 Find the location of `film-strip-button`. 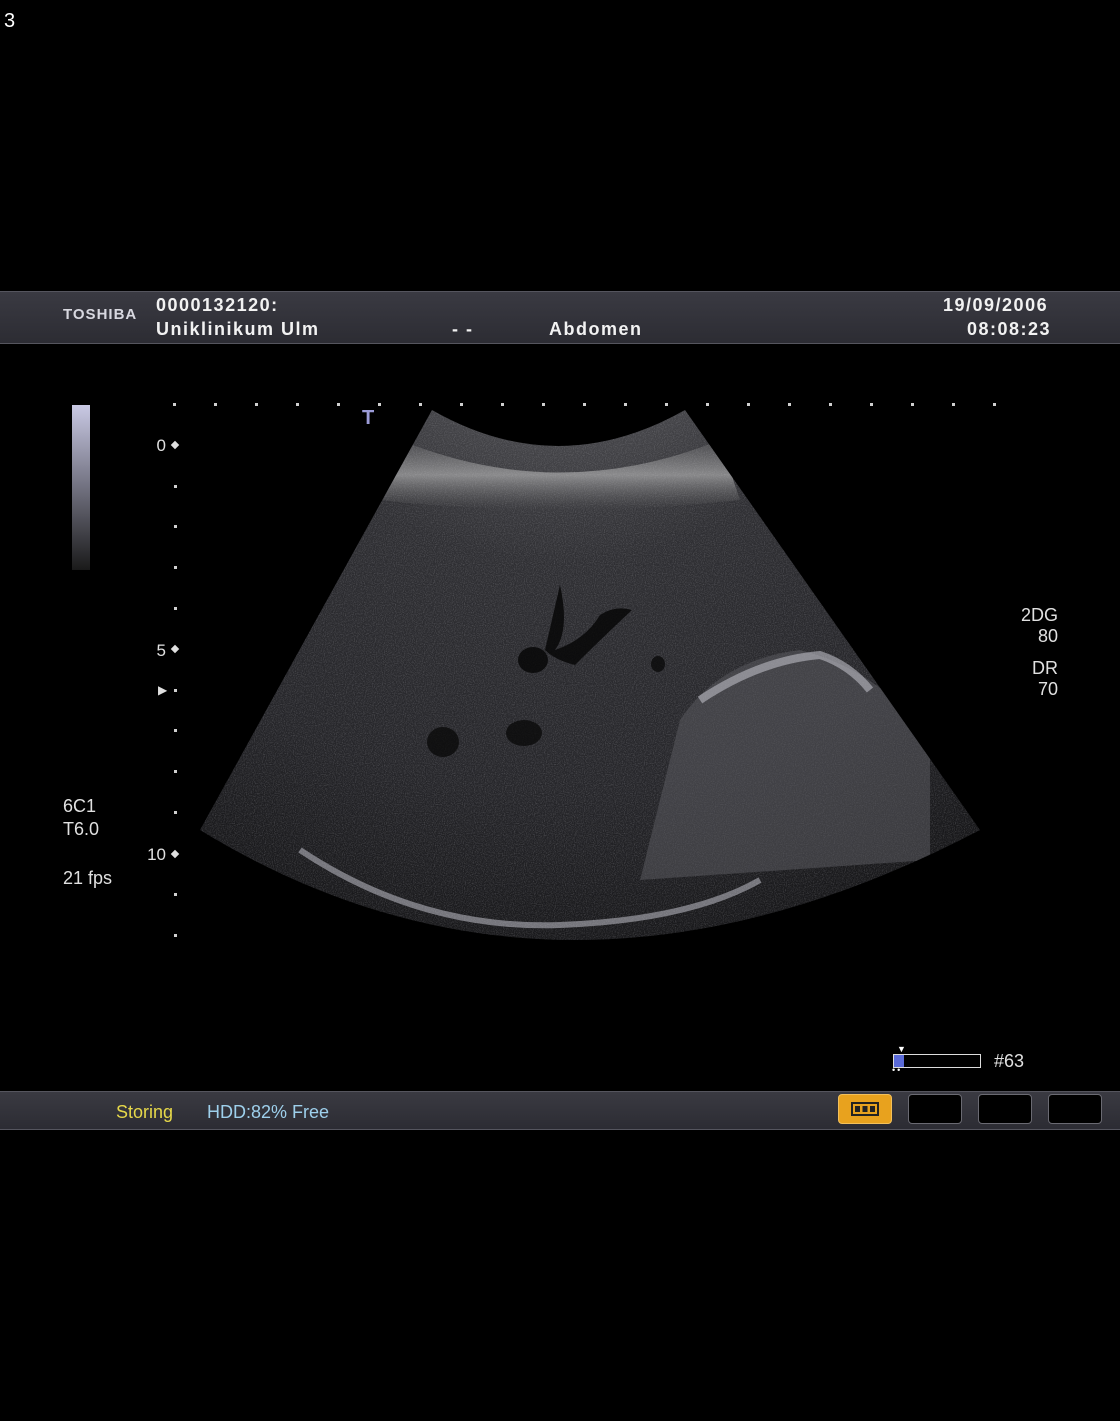

film-strip-button is located at coordinates (865, 1109).